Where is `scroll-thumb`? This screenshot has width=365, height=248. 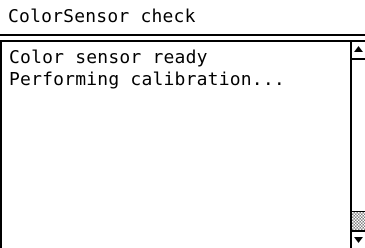 scroll-thumb is located at coordinates (358, 220).